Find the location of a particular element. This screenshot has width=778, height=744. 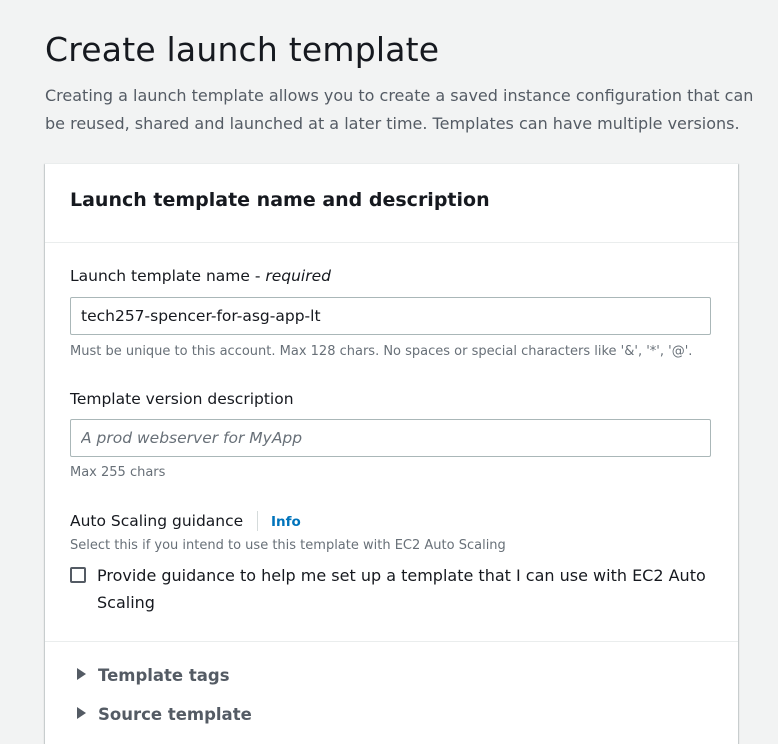

template-description-input is located at coordinates (390, 438).